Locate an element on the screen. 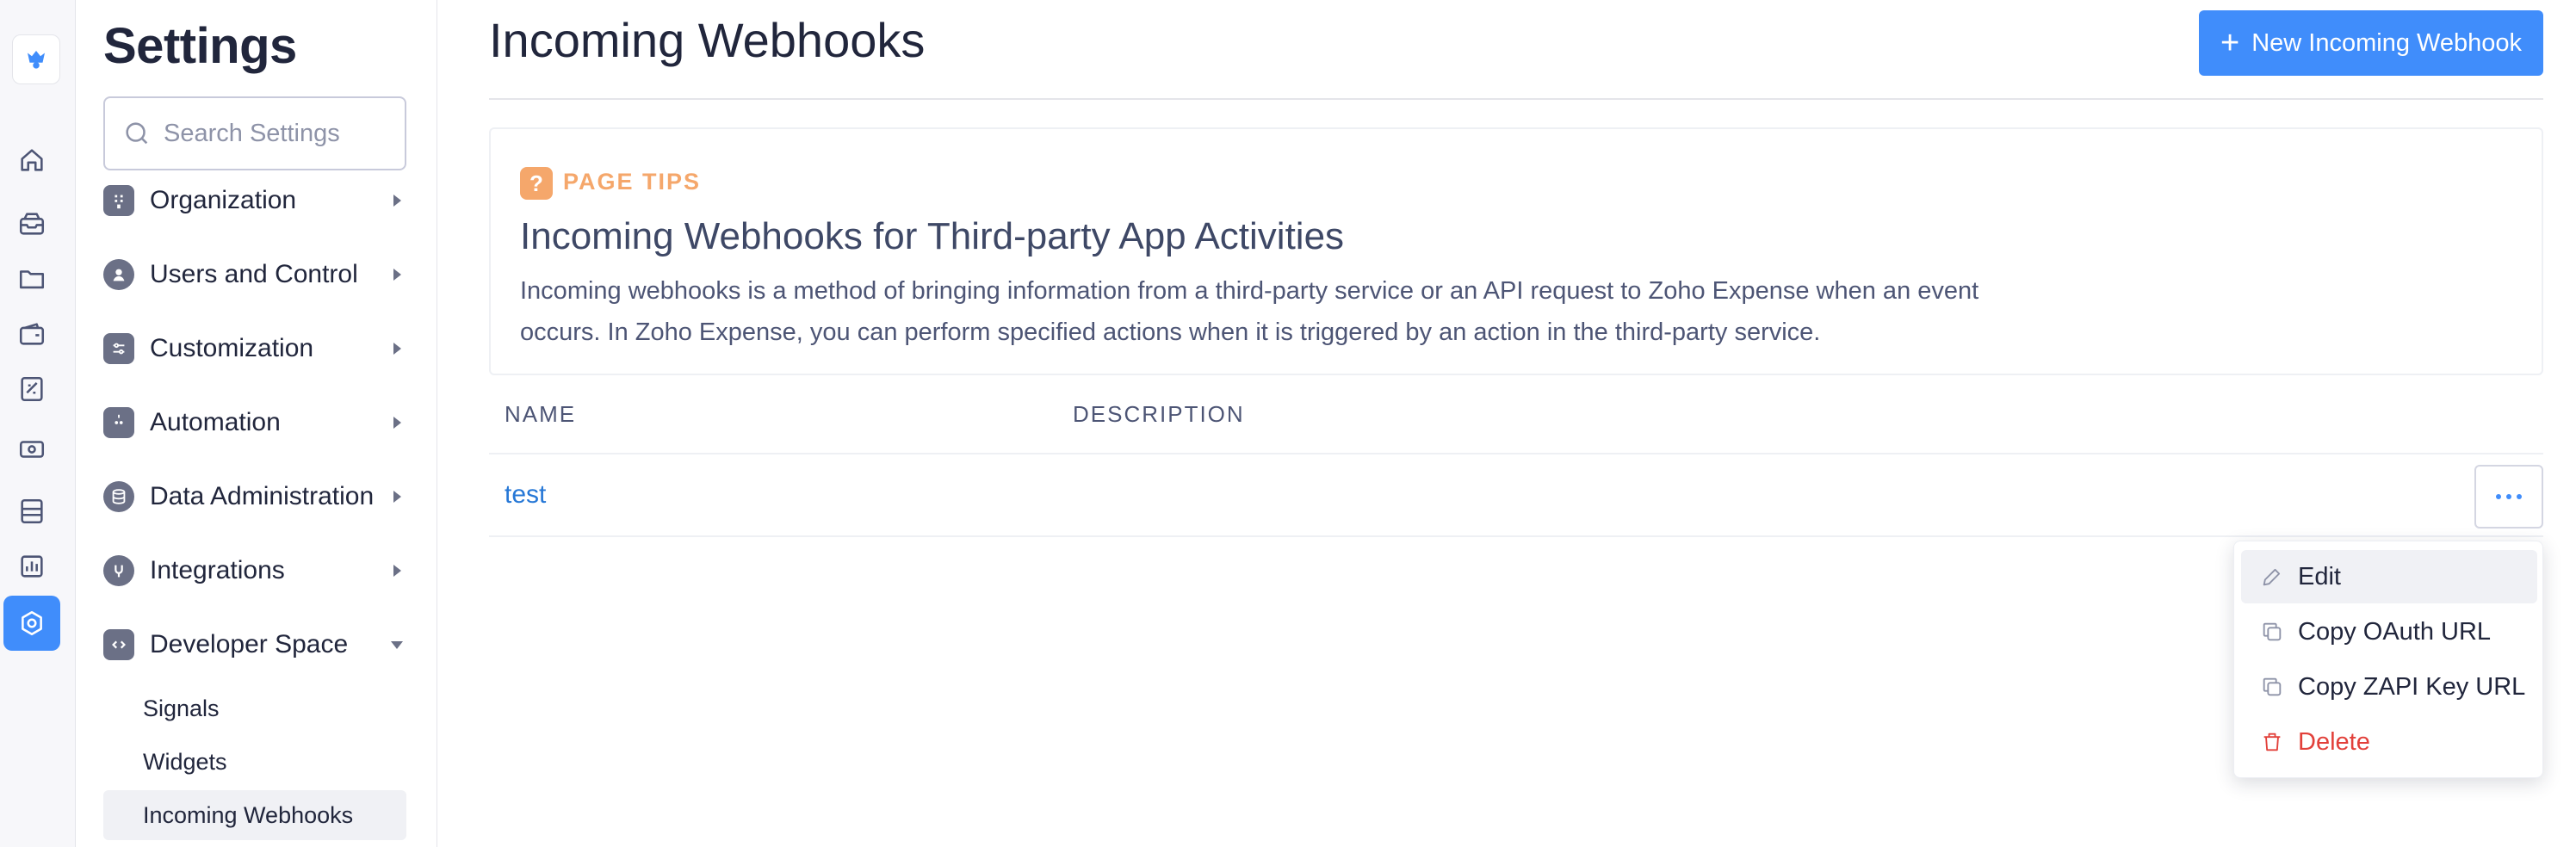 The width and height of the screenshot is (2576, 847). sidebar-item-data-administration: Data Administration is located at coordinates (255, 496).